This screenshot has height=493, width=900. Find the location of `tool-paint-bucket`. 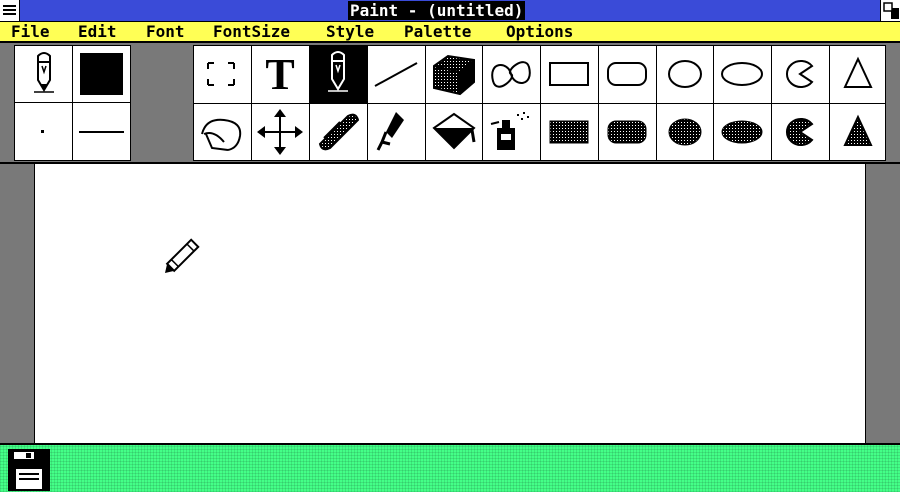

tool-paint-bucket is located at coordinates (454, 132).